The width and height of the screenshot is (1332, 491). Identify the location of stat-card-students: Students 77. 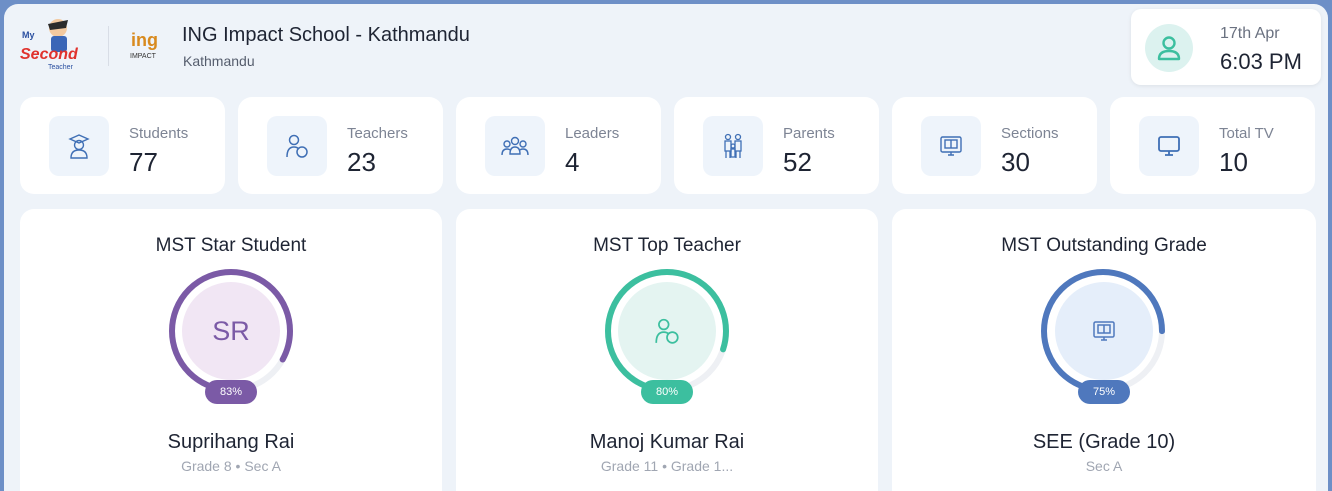
(122, 145).